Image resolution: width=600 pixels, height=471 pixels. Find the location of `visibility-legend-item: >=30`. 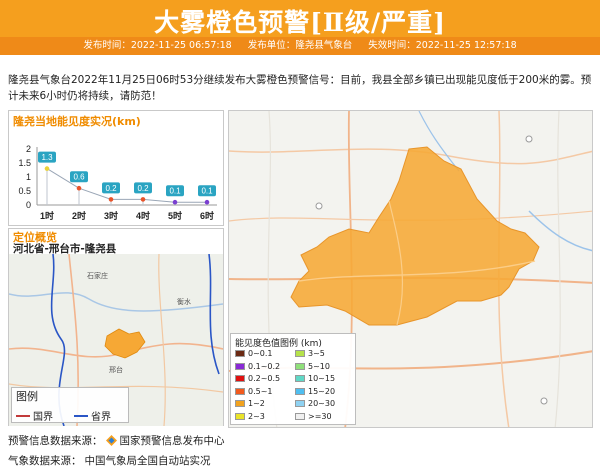

visibility-legend-item: >=30 is located at coordinates (313, 416).